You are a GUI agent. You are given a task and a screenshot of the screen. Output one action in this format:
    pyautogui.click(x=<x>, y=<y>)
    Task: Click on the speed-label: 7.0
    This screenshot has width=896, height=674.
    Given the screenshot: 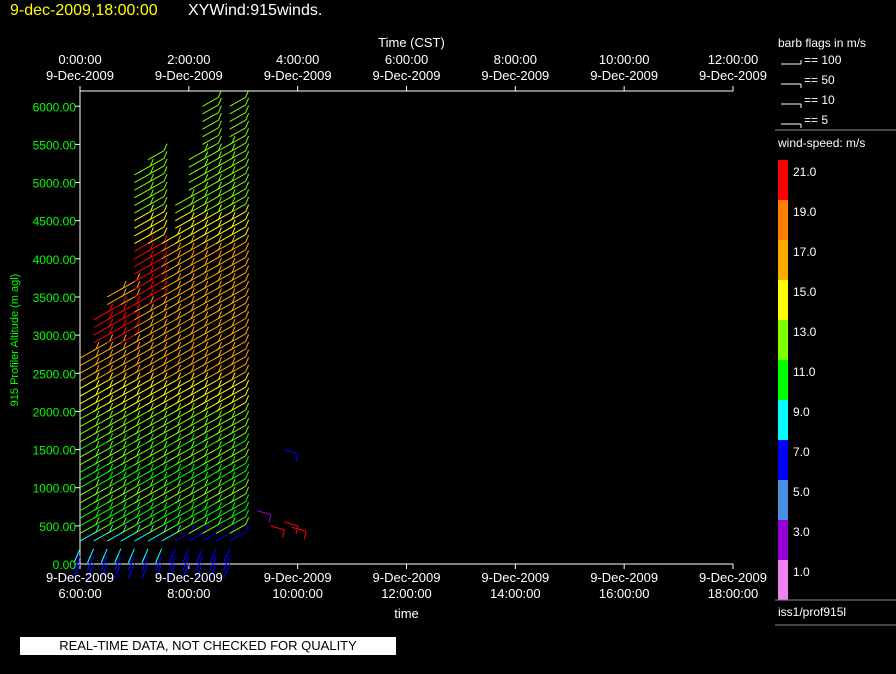 What is the action you would take?
    pyautogui.click(x=801, y=452)
    